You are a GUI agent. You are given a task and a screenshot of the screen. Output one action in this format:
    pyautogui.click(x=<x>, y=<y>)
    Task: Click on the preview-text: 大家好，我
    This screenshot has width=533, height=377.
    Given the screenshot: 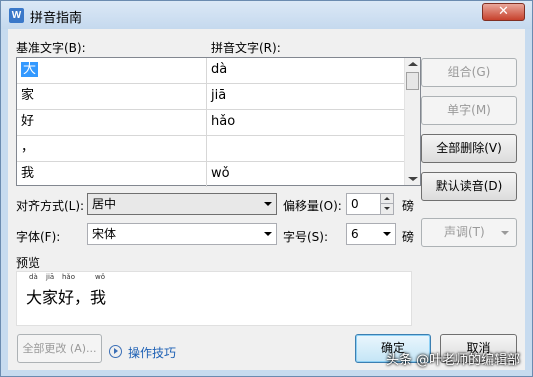 What is the action you would take?
    pyautogui.click(x=66, y=297)
    